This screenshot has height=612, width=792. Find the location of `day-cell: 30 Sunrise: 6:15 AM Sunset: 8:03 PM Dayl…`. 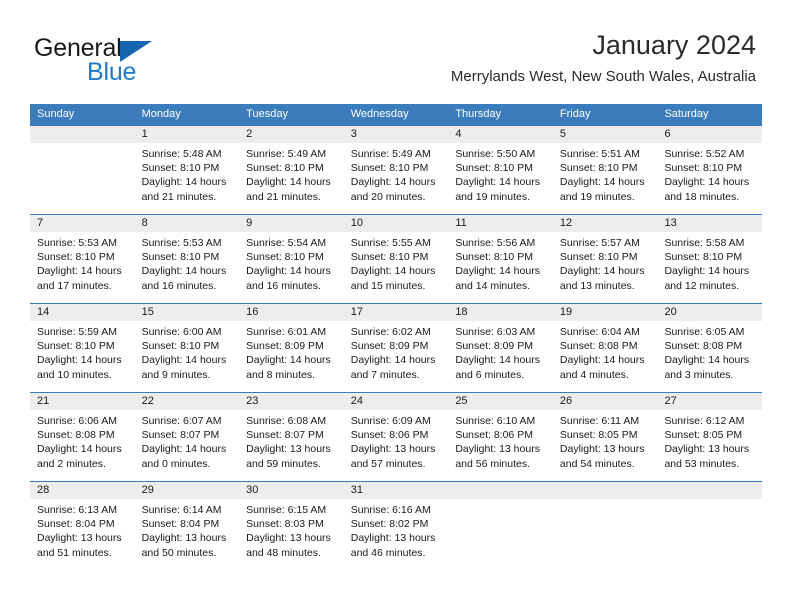

day-cell: 30 Sunrise: 6:15 AM Sunset: 8:03 PM Dayl… is located at coordinates (291, 526).